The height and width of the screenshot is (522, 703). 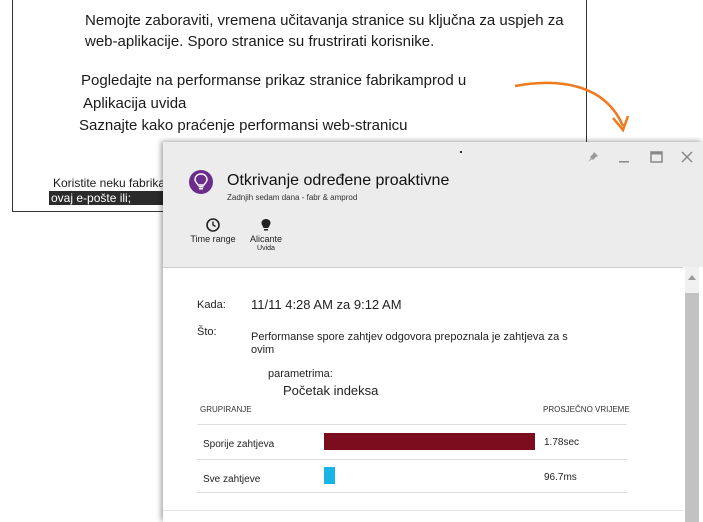 I want to click on table-row-value: 1.78sec, so click(x=562, y=442).